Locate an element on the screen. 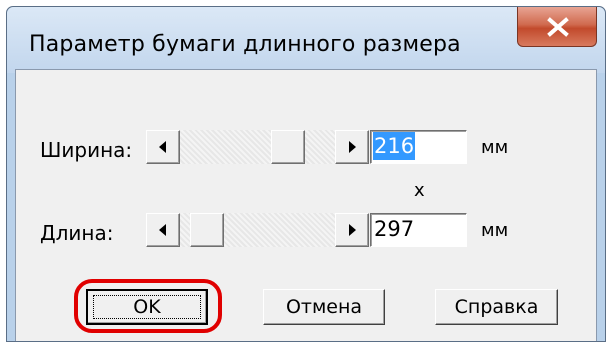  length-scroll-left-button is located at coordinates (163, 230).